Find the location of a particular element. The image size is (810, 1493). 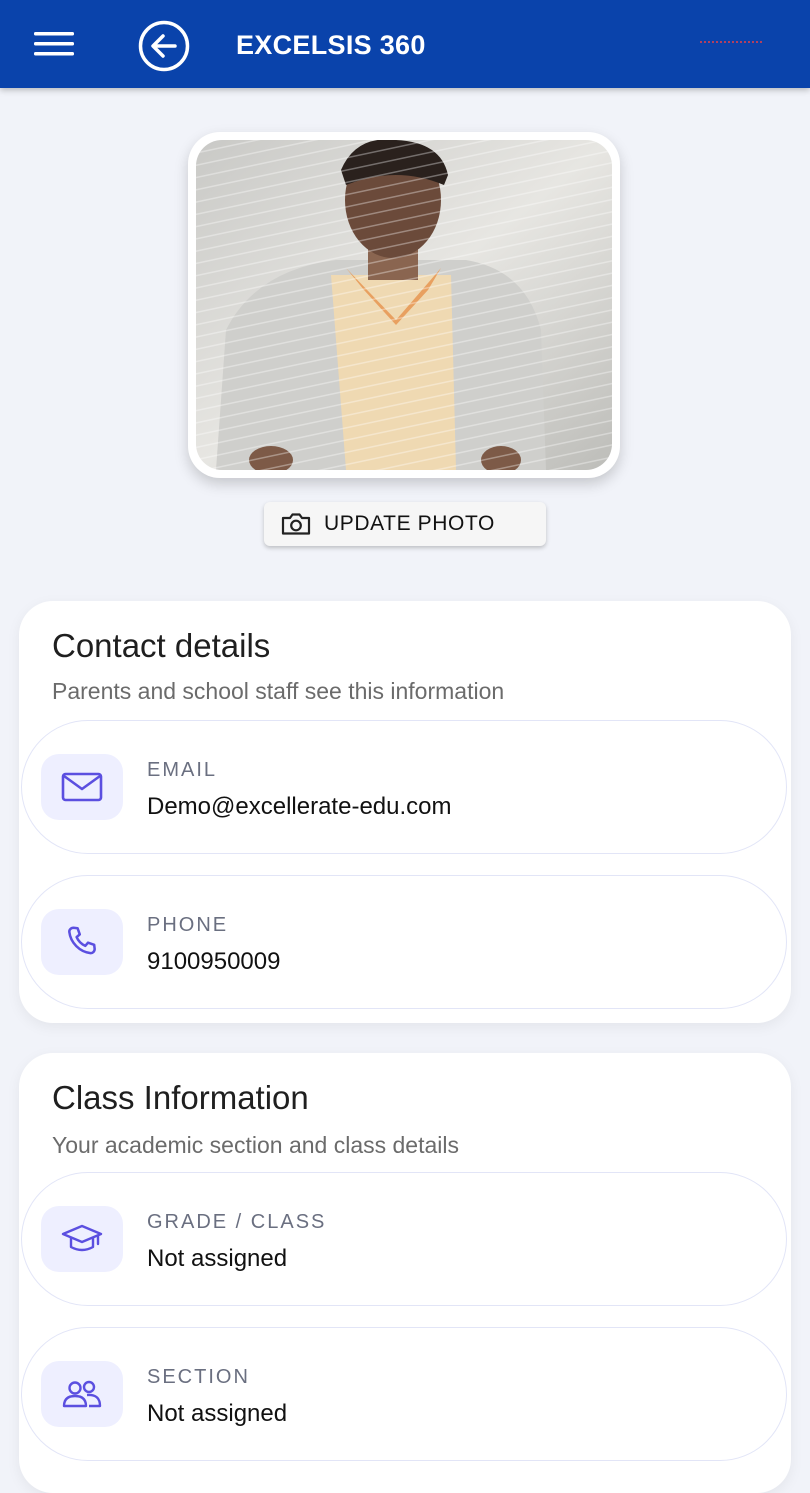

section-value: Not assigned is located at coordinates (217, 1413).